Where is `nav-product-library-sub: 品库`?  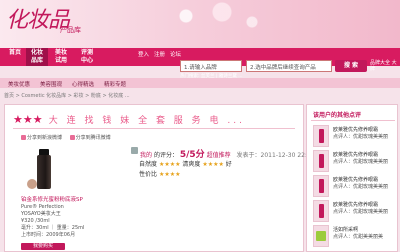 nav-product-library-sub: 品库 is located at coordinates (36, 60).